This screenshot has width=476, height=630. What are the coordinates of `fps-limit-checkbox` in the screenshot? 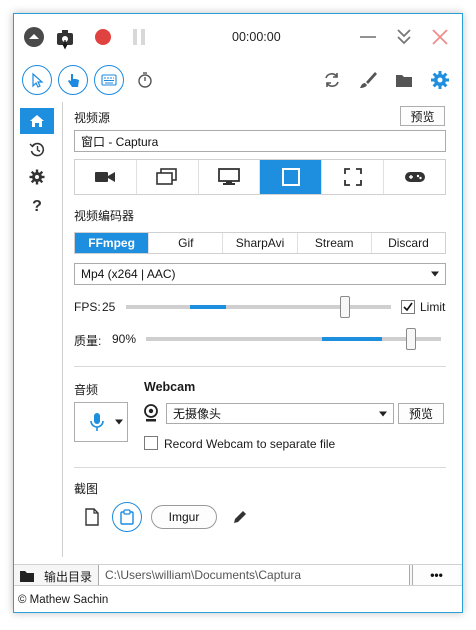 It's located at (408, 307).